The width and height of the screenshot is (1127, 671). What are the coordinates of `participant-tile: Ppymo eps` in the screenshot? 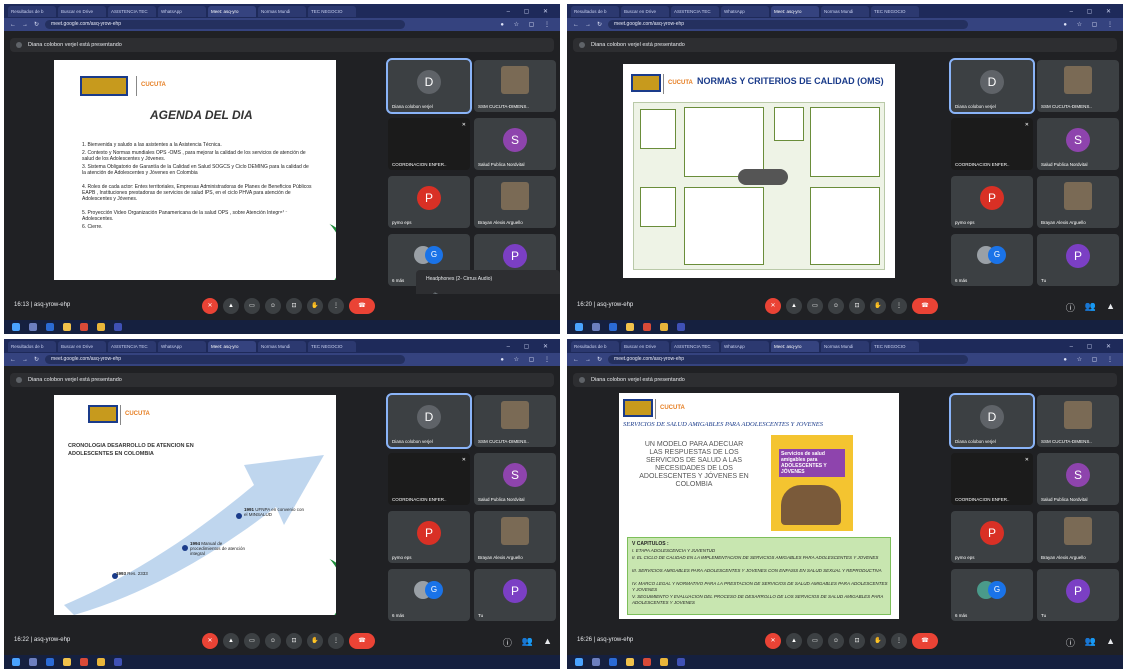 It's located at (429, 537).